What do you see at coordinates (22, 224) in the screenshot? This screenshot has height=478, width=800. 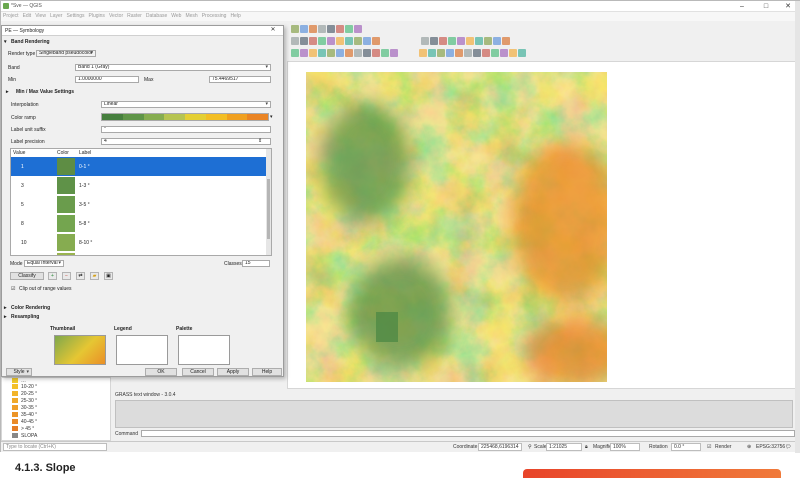 I see `row-value: 8` at bounding box center [22, 224].